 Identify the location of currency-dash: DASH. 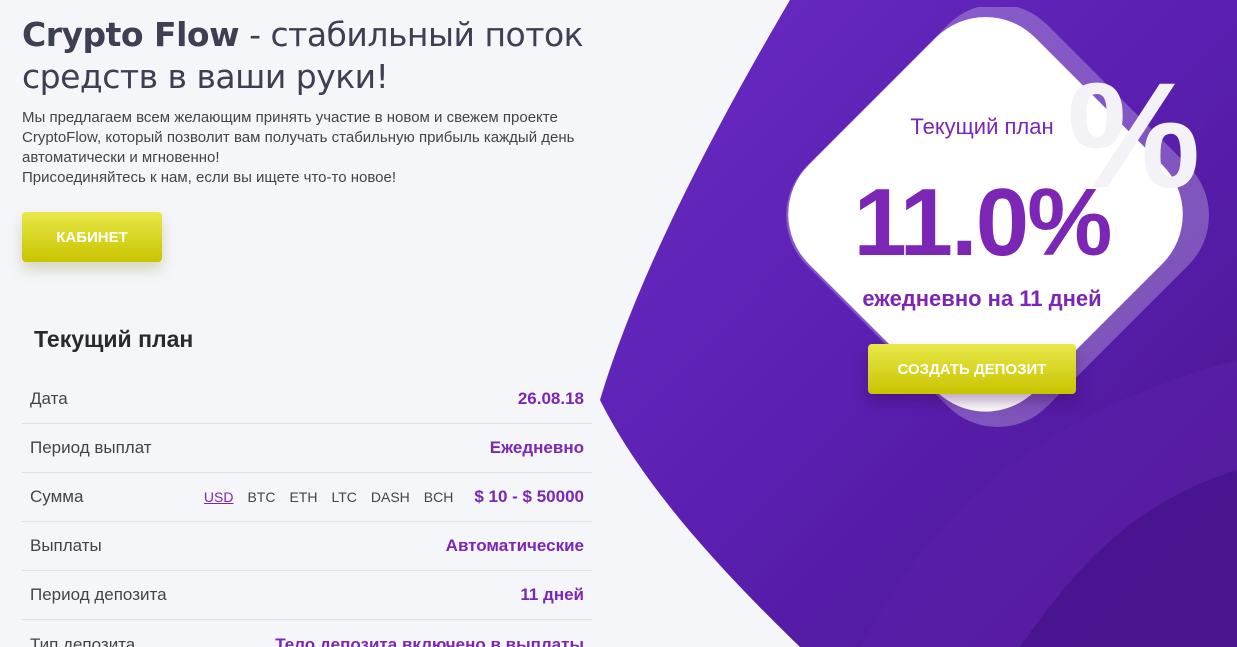
(390, 497).